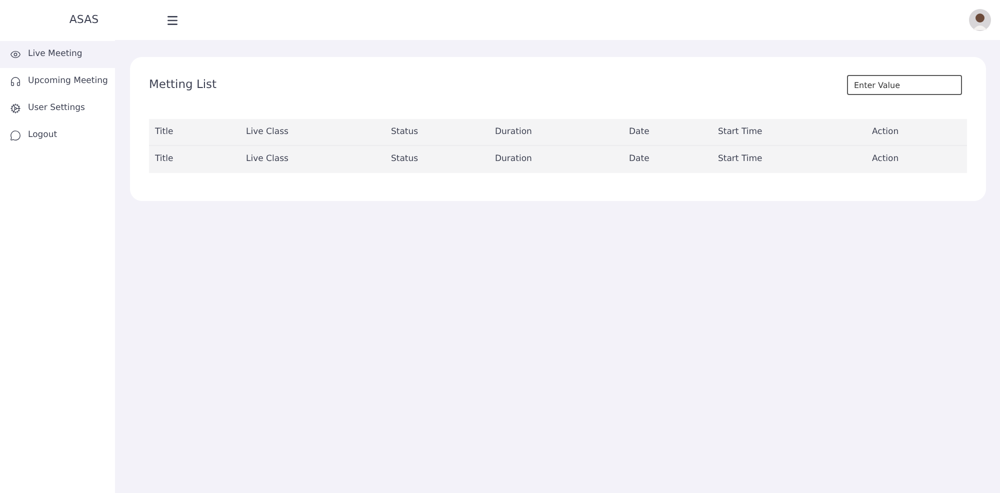 This screenshot has height=493, width=1000. What do you see at coordinates (172, 20) in the screenshot?
I see `menu-icon` at bounding box center [172, 20].